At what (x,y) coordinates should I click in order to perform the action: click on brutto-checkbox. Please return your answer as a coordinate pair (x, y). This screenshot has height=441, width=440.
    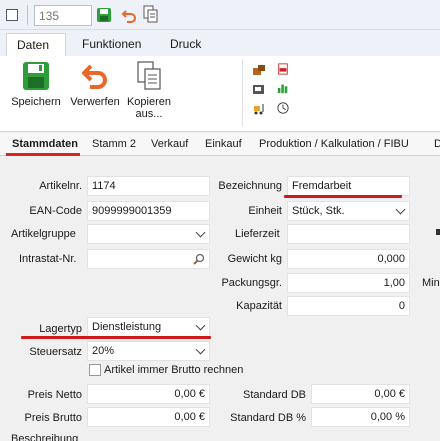
    Looking at the image, I should click on (95, 370).